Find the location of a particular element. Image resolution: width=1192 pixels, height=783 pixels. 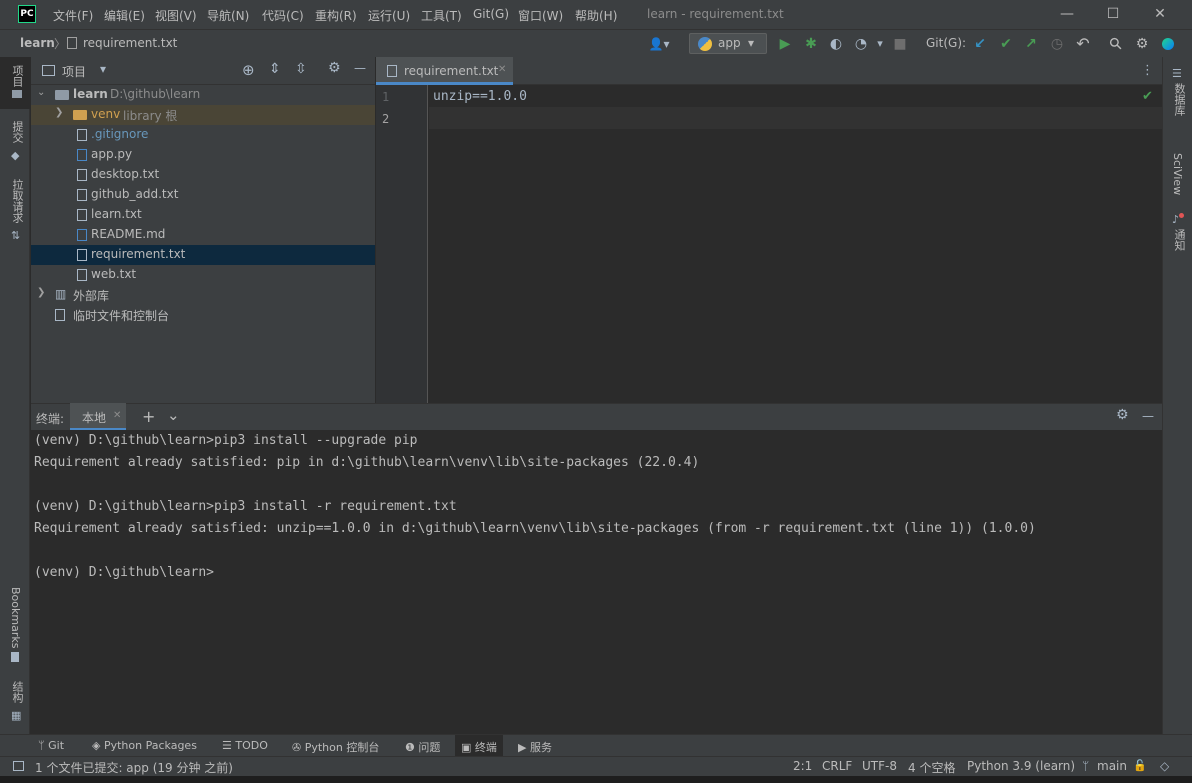

terminal-tab-local: 本地 ✕ is located at coordinates (98, 416).